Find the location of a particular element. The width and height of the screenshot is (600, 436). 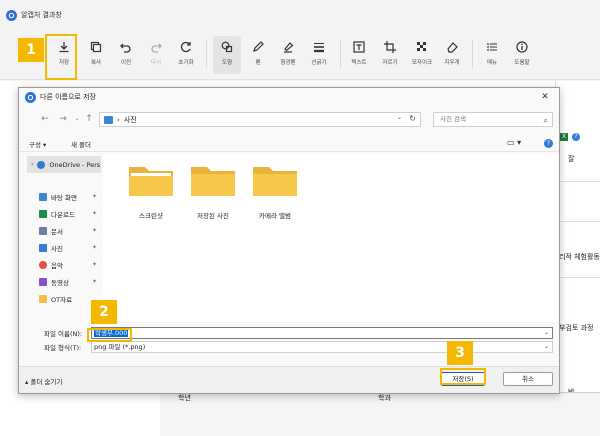

mosaic-tool-button: 모자이크 is located at coordinates (422, 55).